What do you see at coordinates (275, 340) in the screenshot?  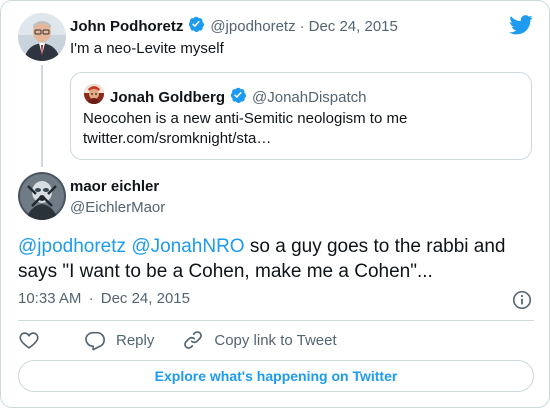 I see `copy-link-label: Copy link to Tweet` at bounding box center [275, 340].